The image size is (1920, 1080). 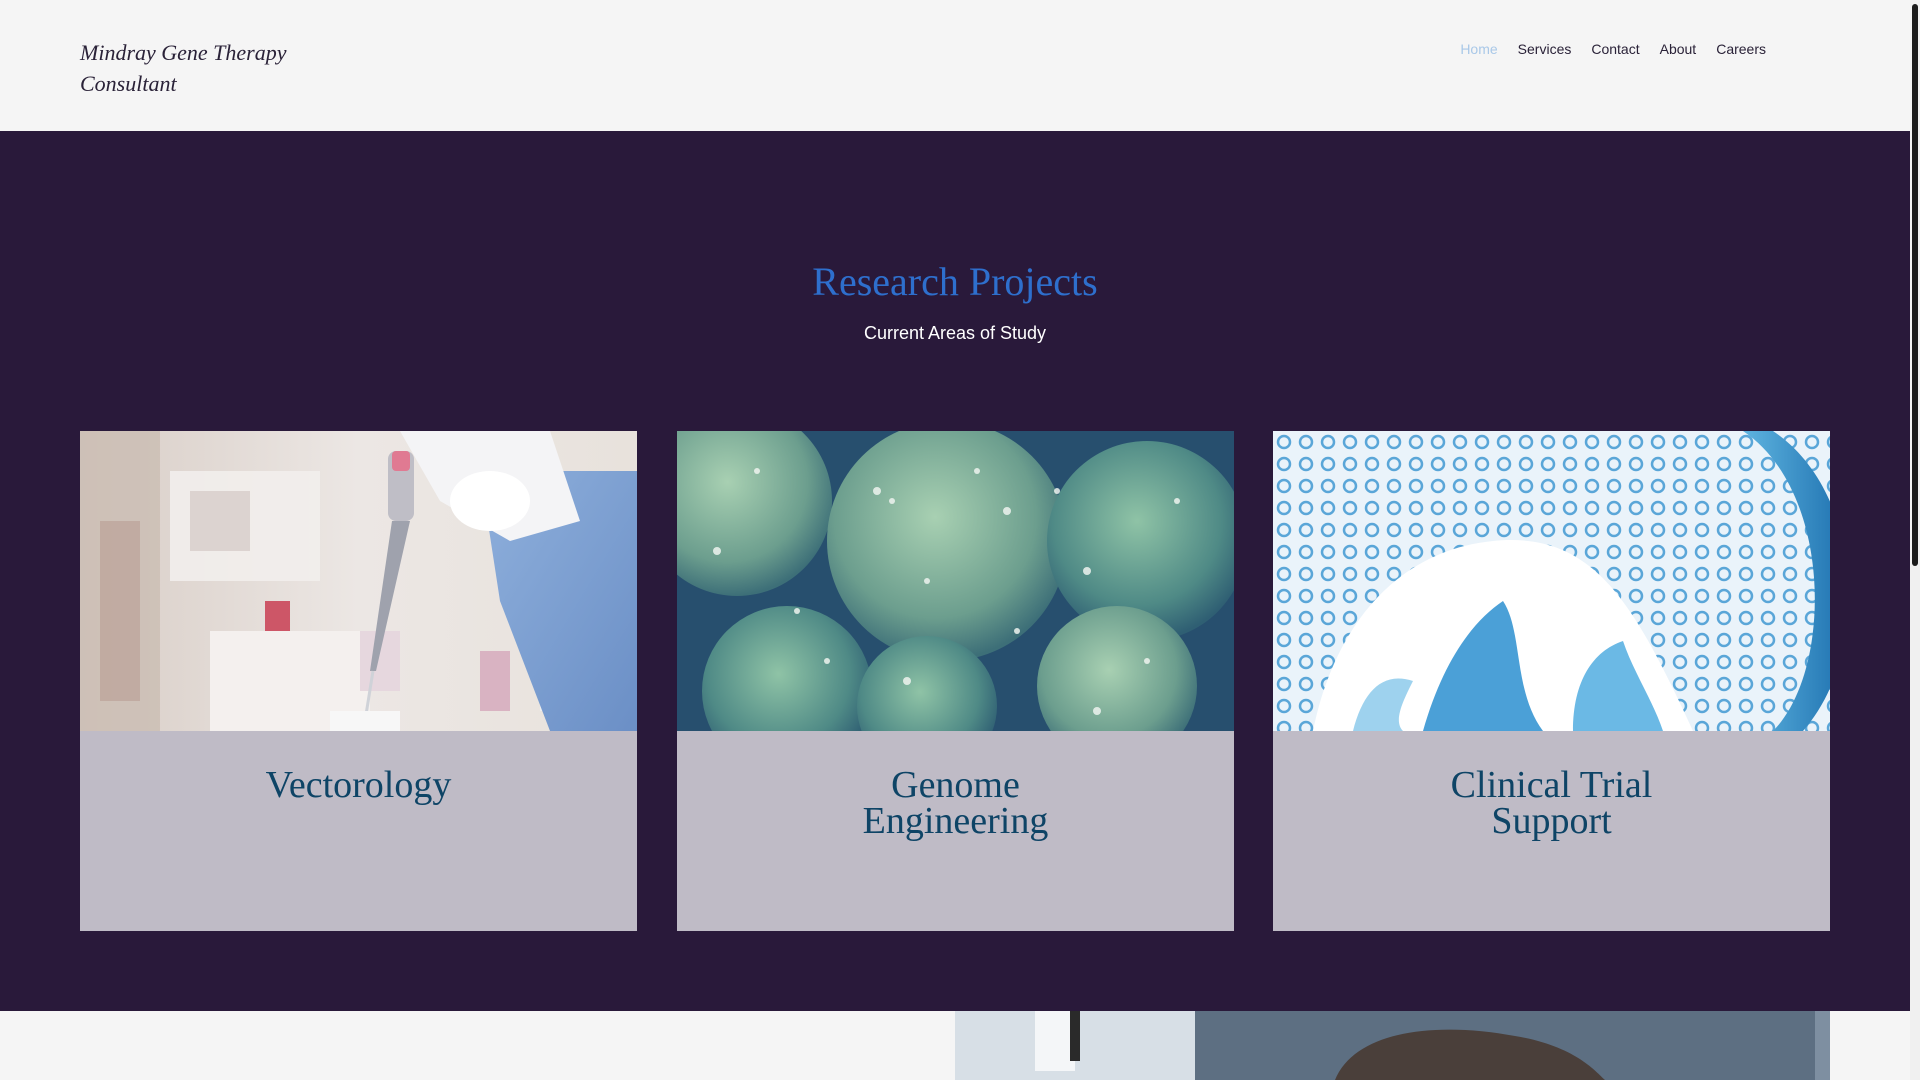 I want to click on nav-home: Home, so click(x=1478, y=49).